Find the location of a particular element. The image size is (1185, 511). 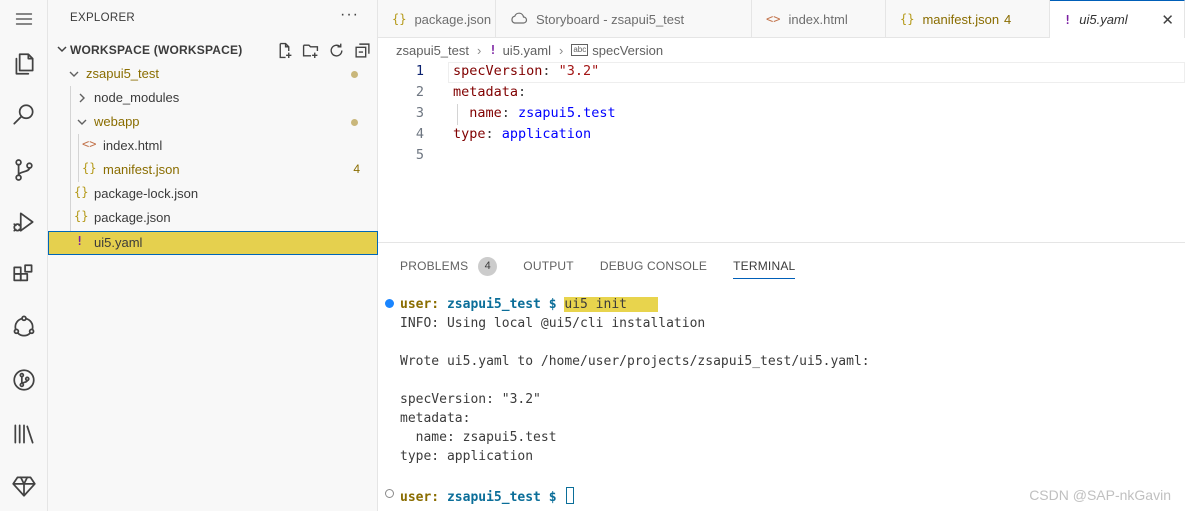

tree-item-label: package.json is located at coordinates (132, 217).